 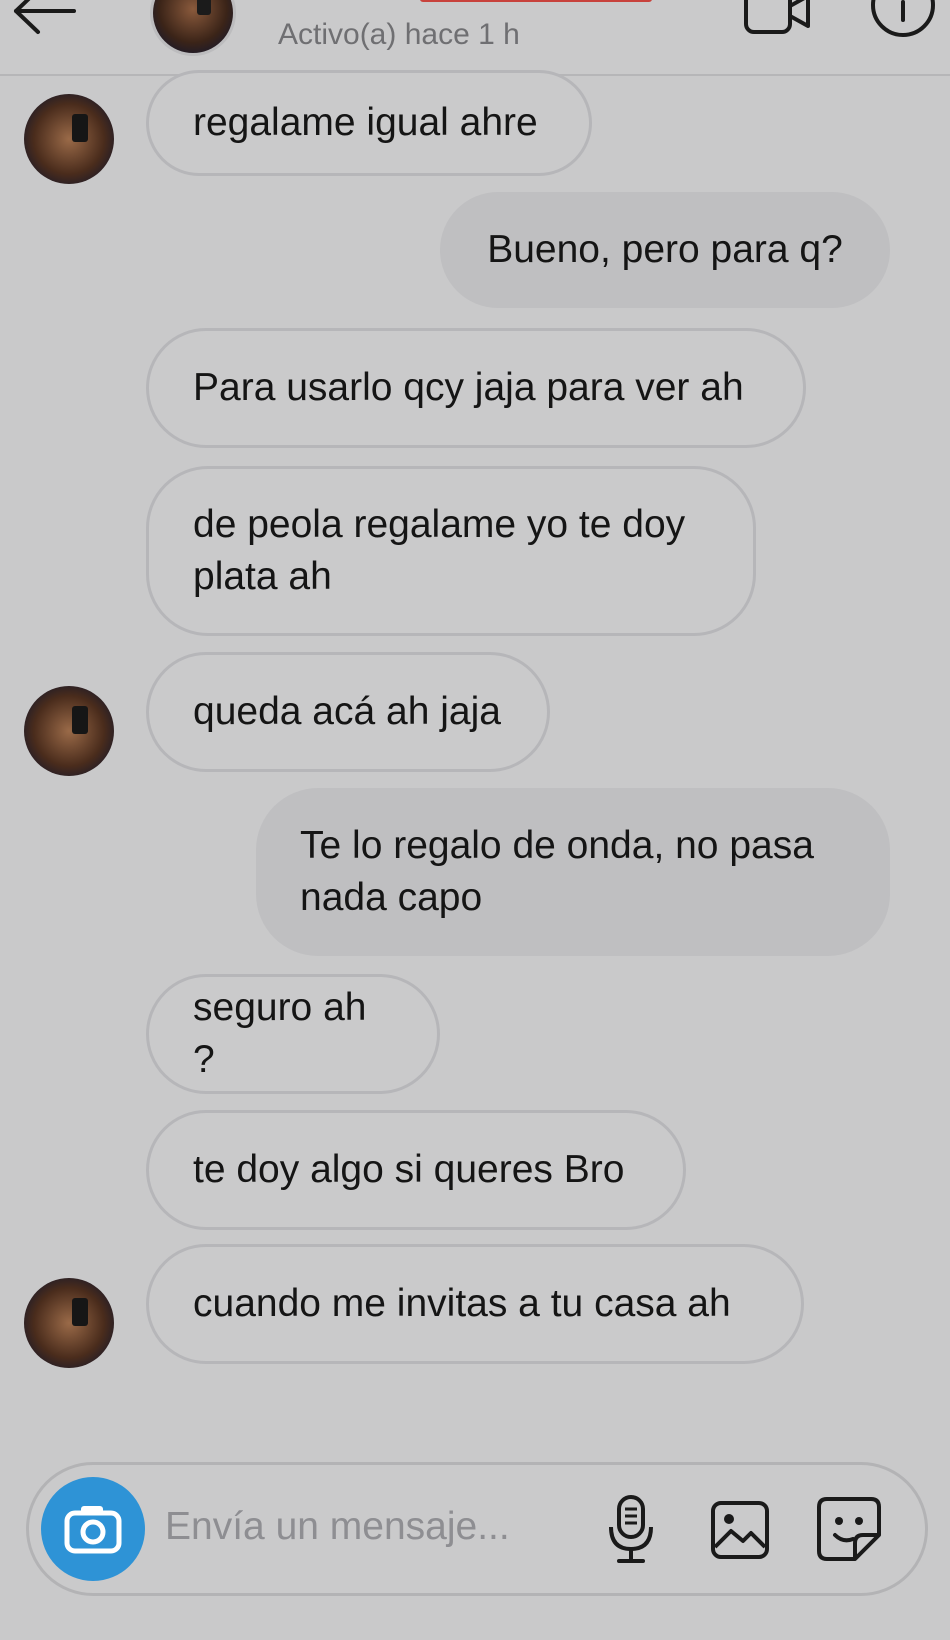 I want to click on message-text: de peola regalame yo te doy plata ah, so click(x=439, y=550).